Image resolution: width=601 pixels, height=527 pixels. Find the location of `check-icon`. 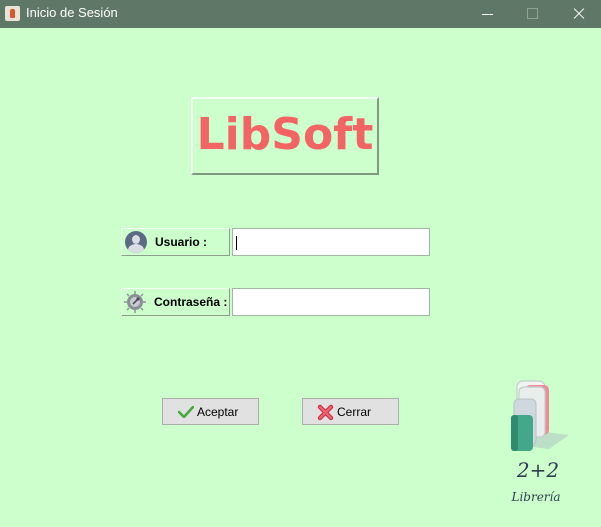

check-icon is located at coordinates (186, 412).